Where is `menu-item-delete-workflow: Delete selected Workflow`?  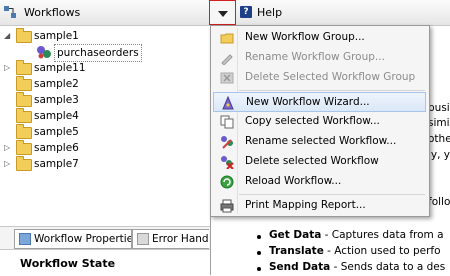 menu-item-delete-workflow: Delete selected Workflow is located at coordinates (319, 162).